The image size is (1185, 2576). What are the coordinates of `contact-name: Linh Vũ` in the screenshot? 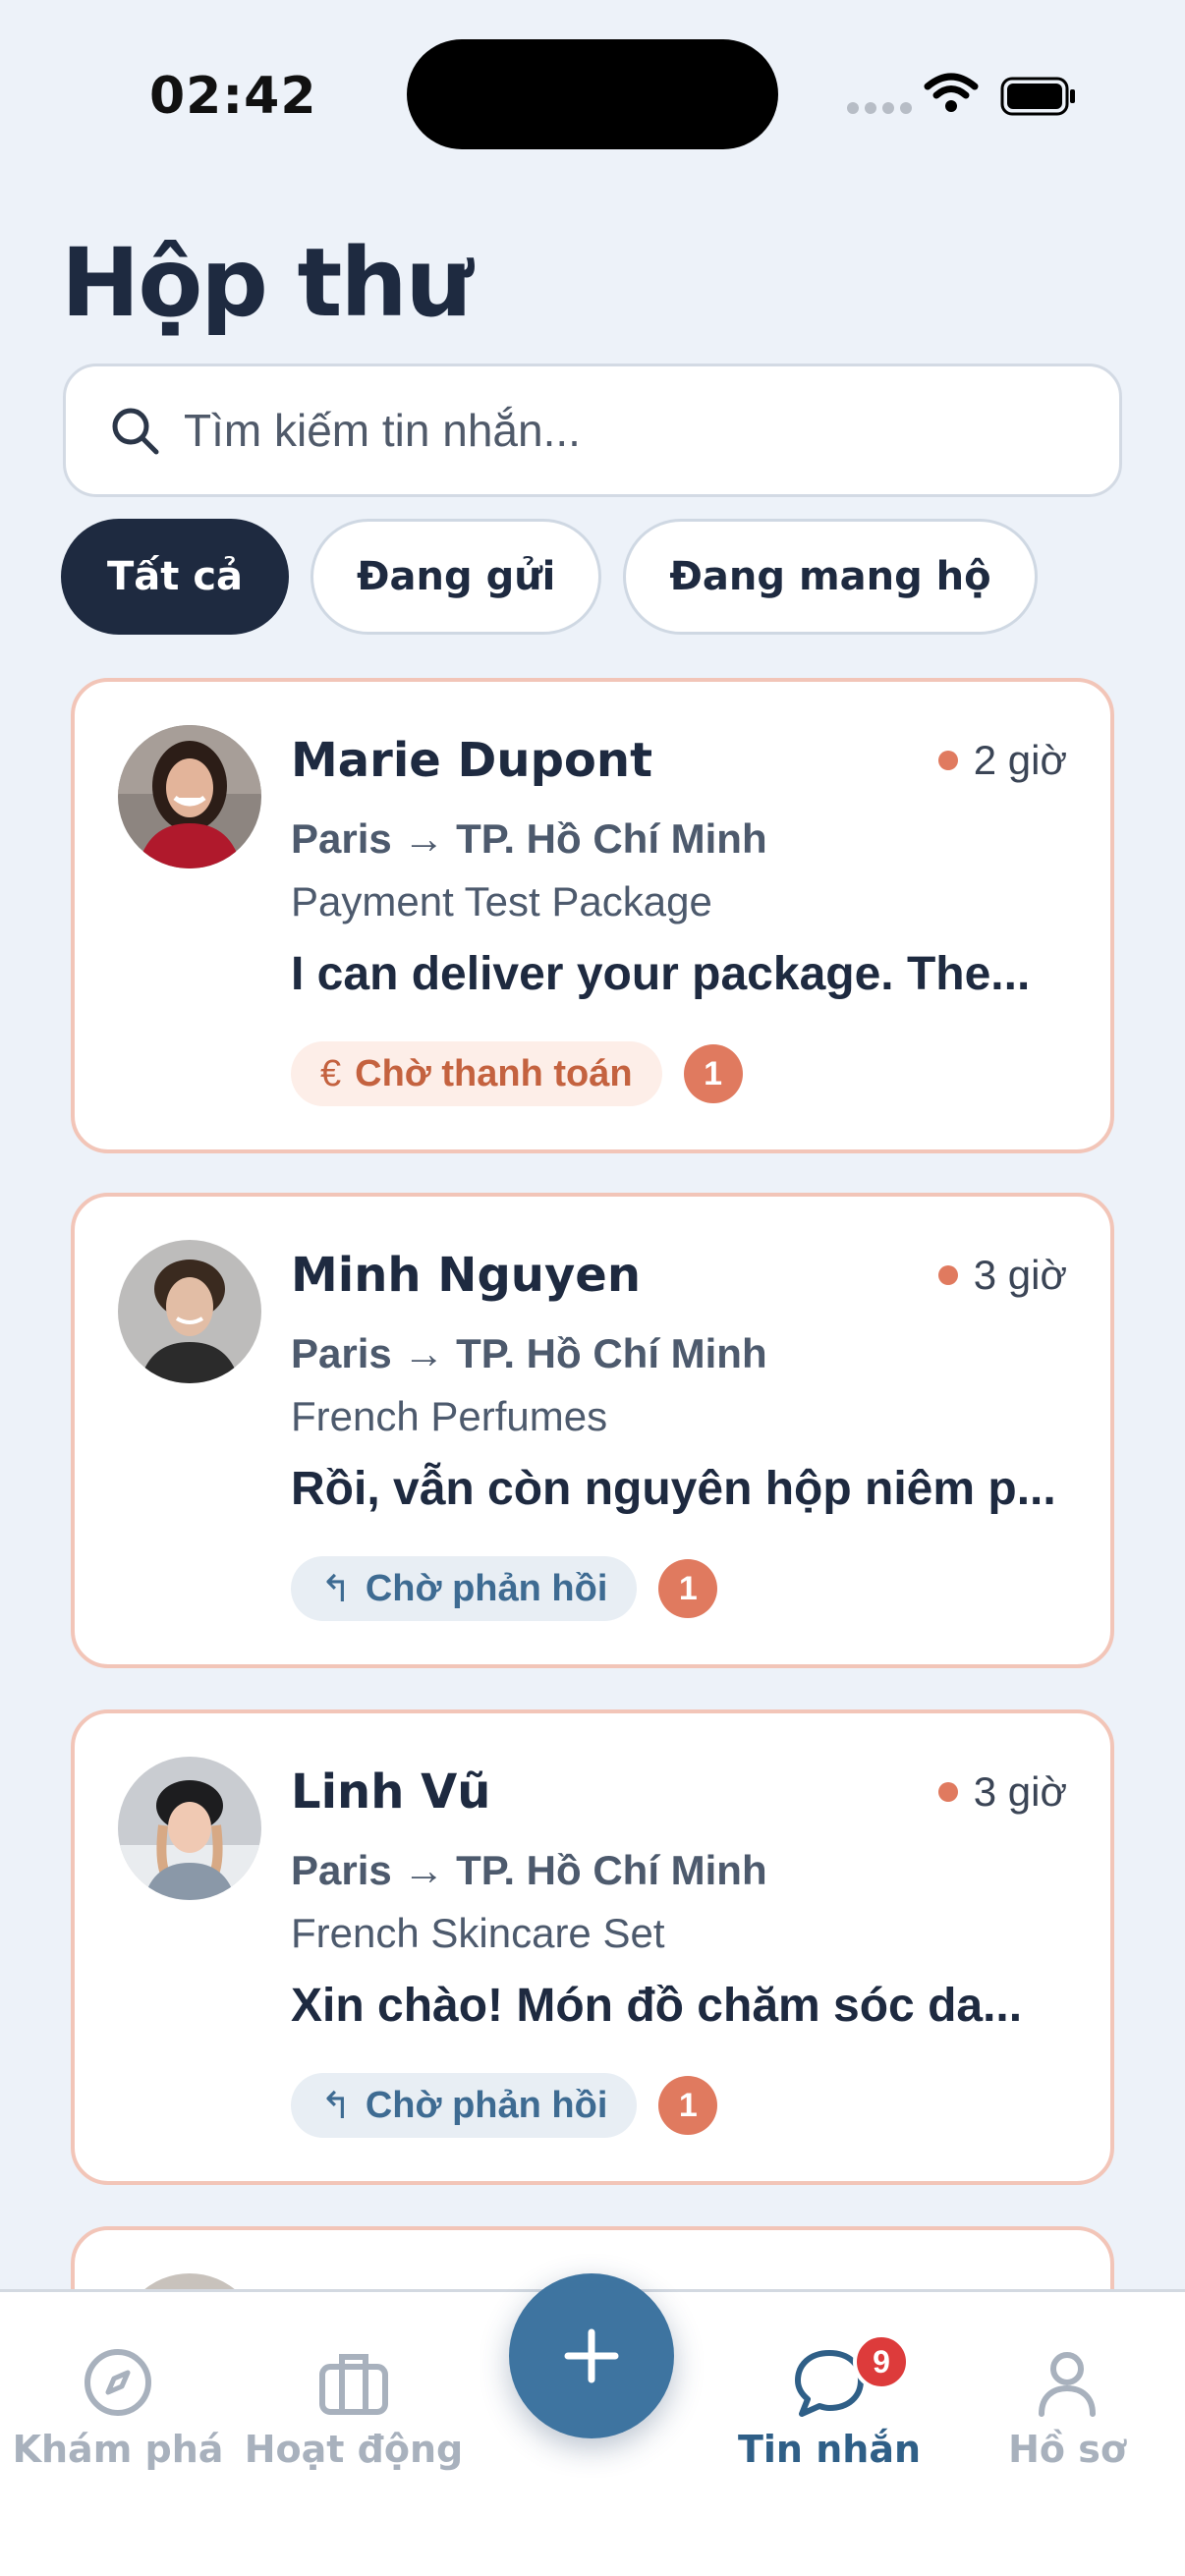 It's located at (391, 1792).